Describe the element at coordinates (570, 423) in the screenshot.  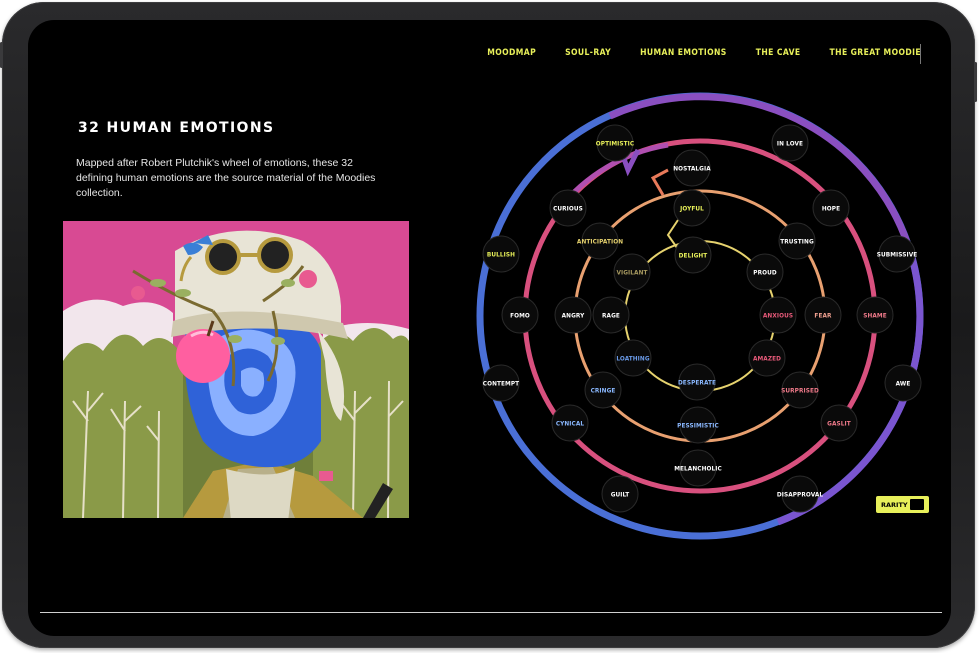
I see `emotion-label: CYNICAL` at that location.